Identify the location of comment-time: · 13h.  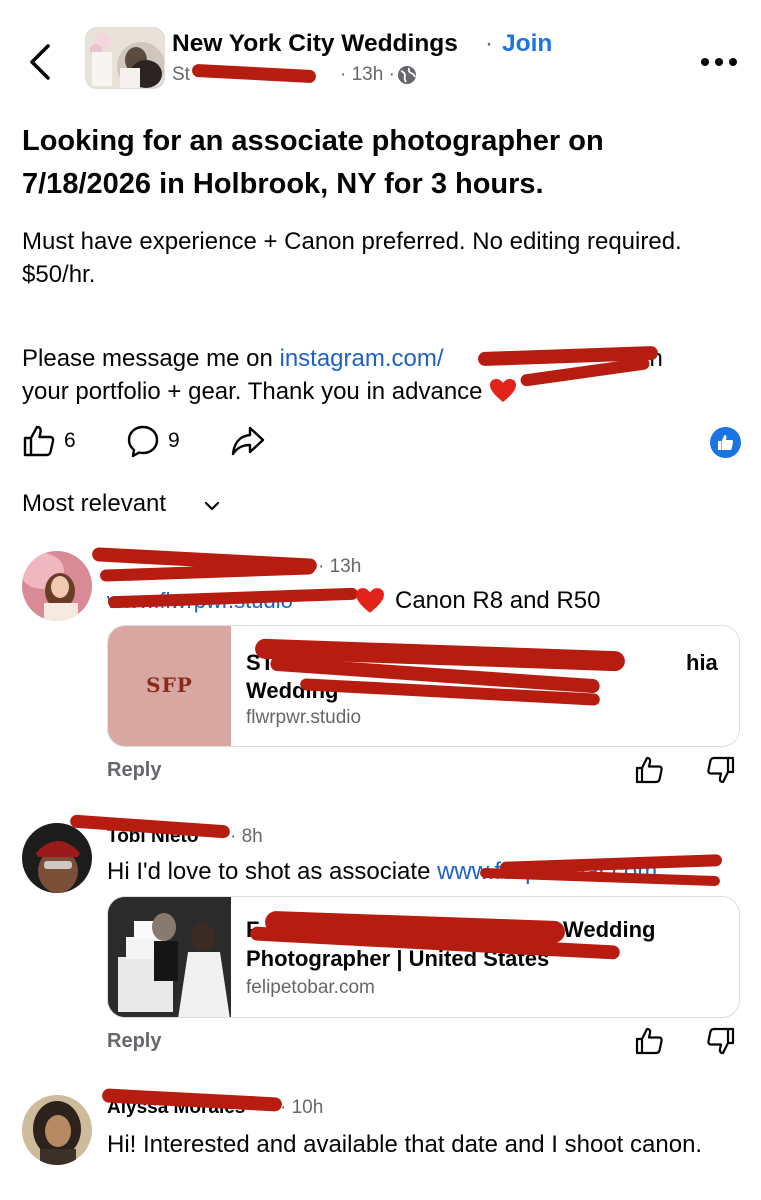
(340, 566).